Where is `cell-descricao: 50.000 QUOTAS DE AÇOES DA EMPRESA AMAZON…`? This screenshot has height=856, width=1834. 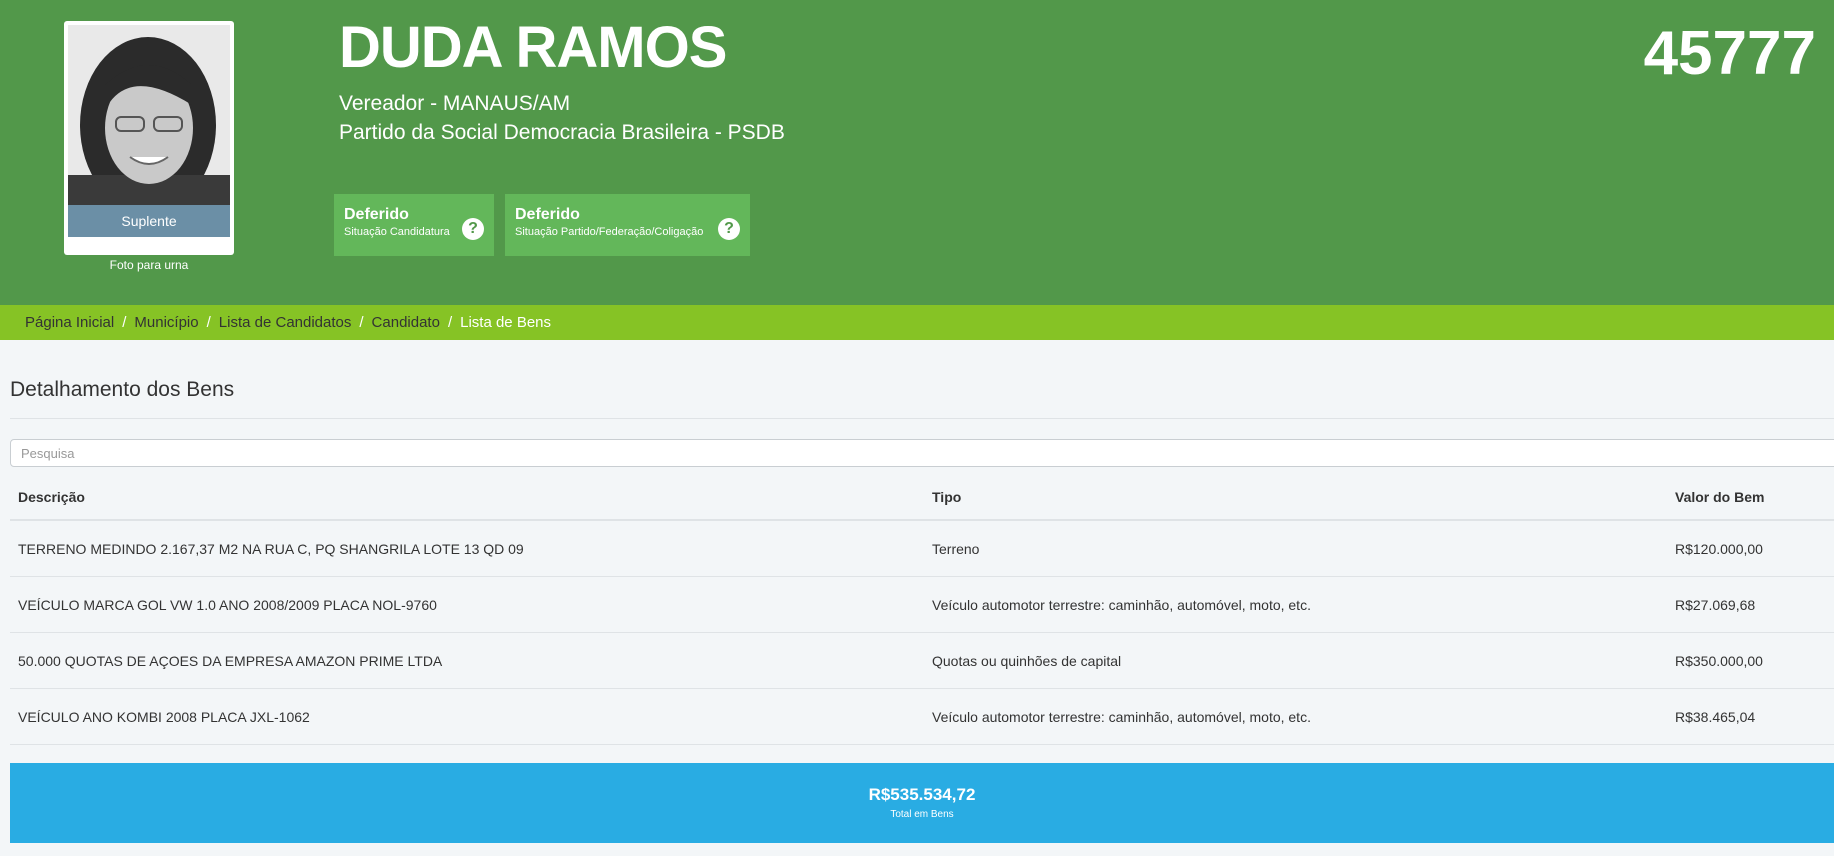 cell-descricao: 50.000 QUOTAS DE AÇOES DA EMPRESA AMAZON… is located at coordinates (467, 660).